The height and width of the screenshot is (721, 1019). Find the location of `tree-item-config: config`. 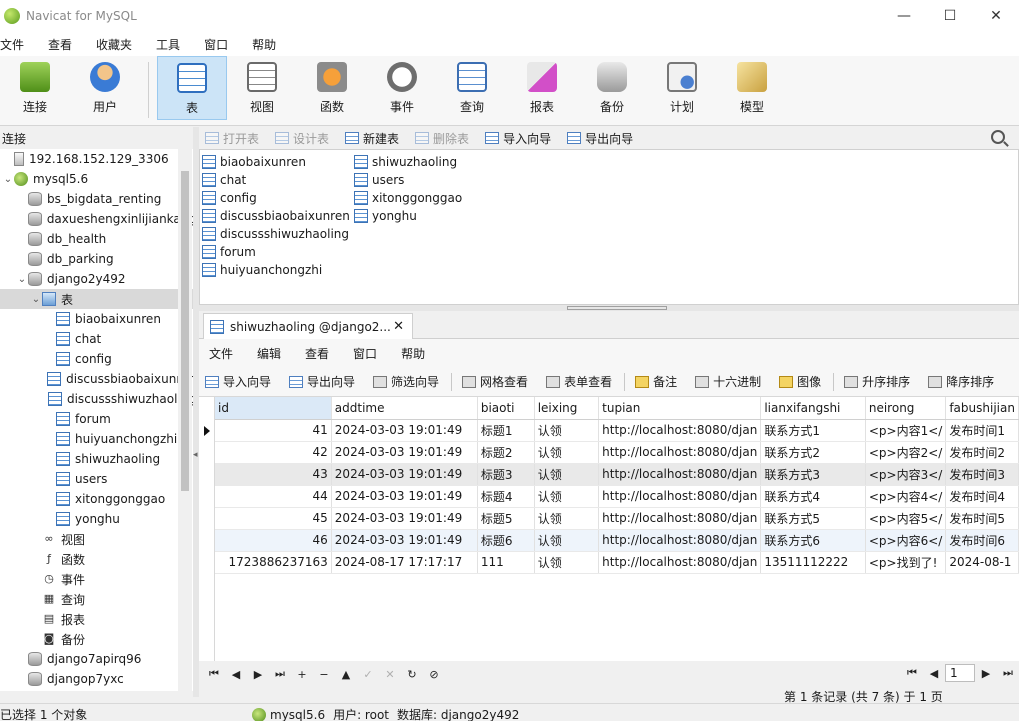

tree-item-config: config is located at coordinates (98, 359).